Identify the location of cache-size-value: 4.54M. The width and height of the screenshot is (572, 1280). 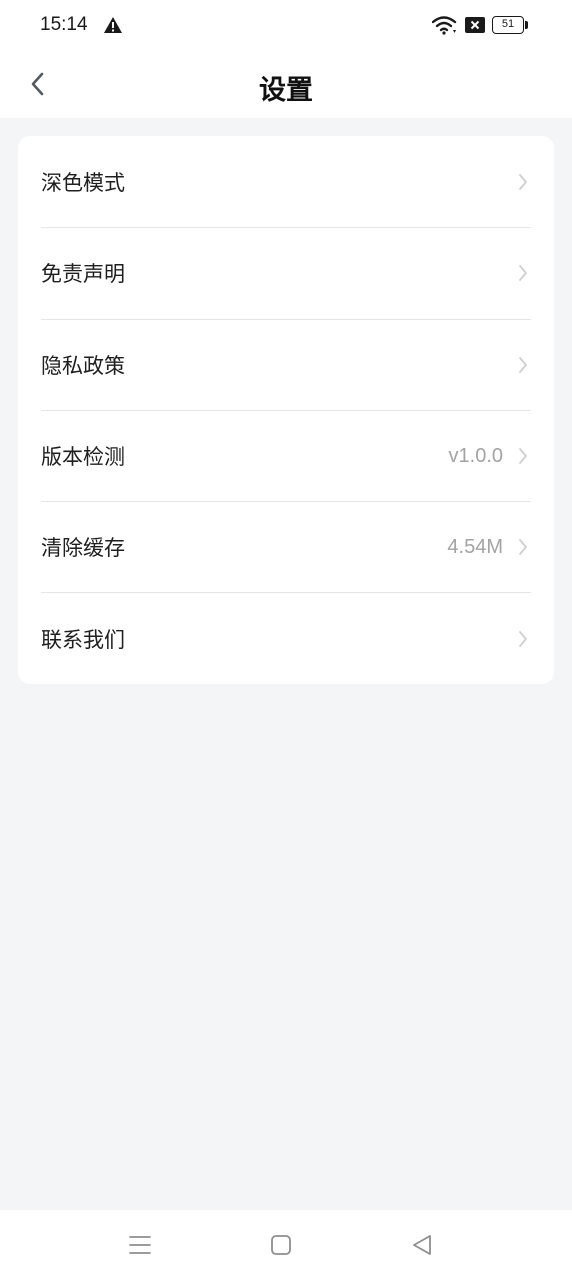
(475, 546).